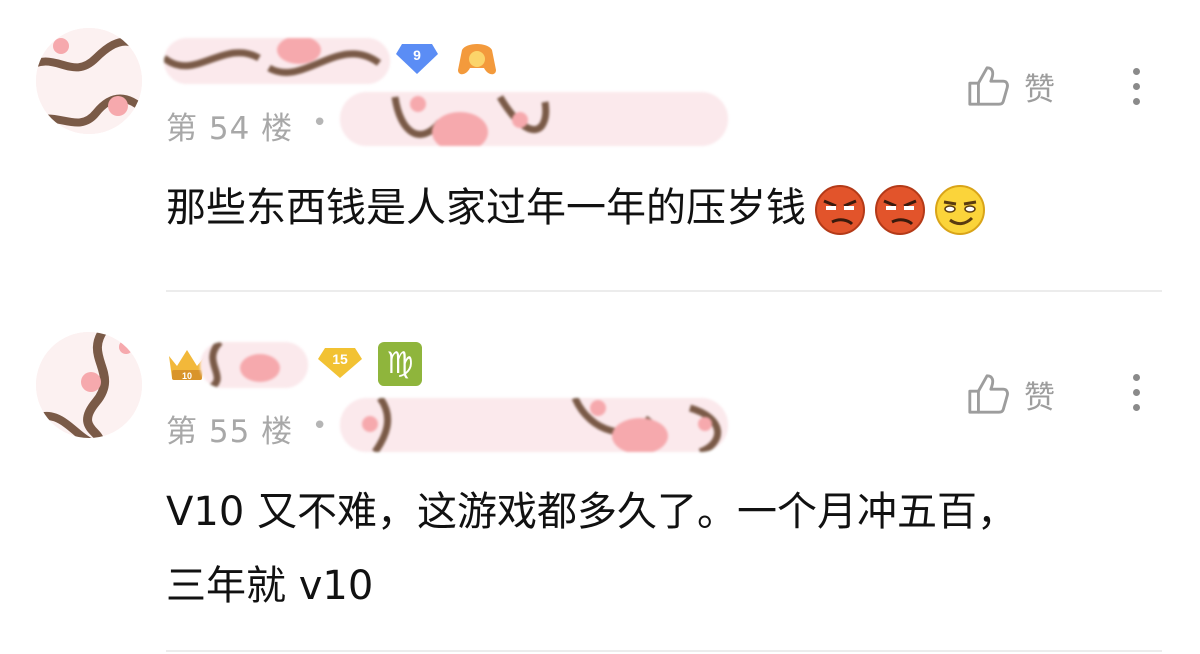  What do you see at coordinates (591, 512) in the screenshot?
I see `comment-text-line: V10 又不难，这游戏都多久了。一个月冲五百，` at bounding box center [591, 512].